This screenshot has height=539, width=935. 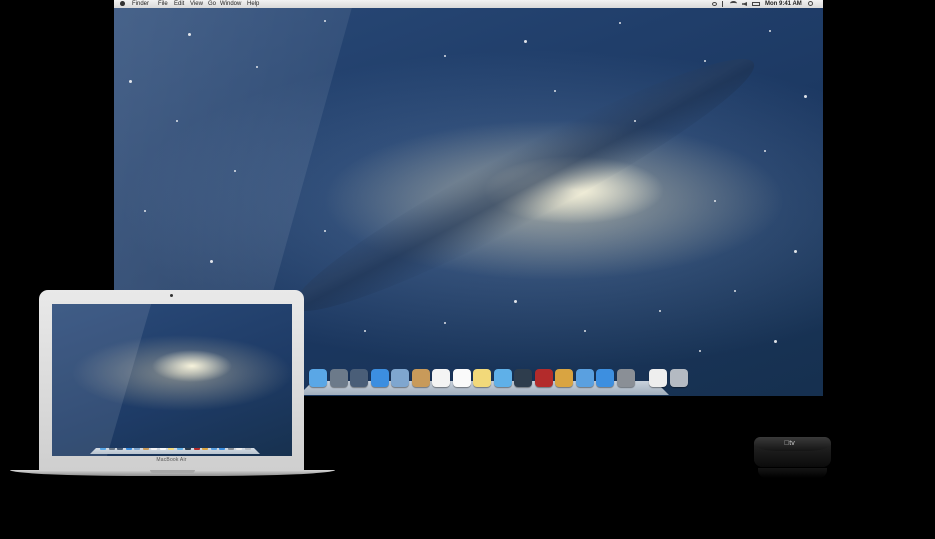 What do you see at coordinates (205, 449) in the screenshot?
I see `macbook-dock-iphoto-icon` at bounding box center [205, 449].